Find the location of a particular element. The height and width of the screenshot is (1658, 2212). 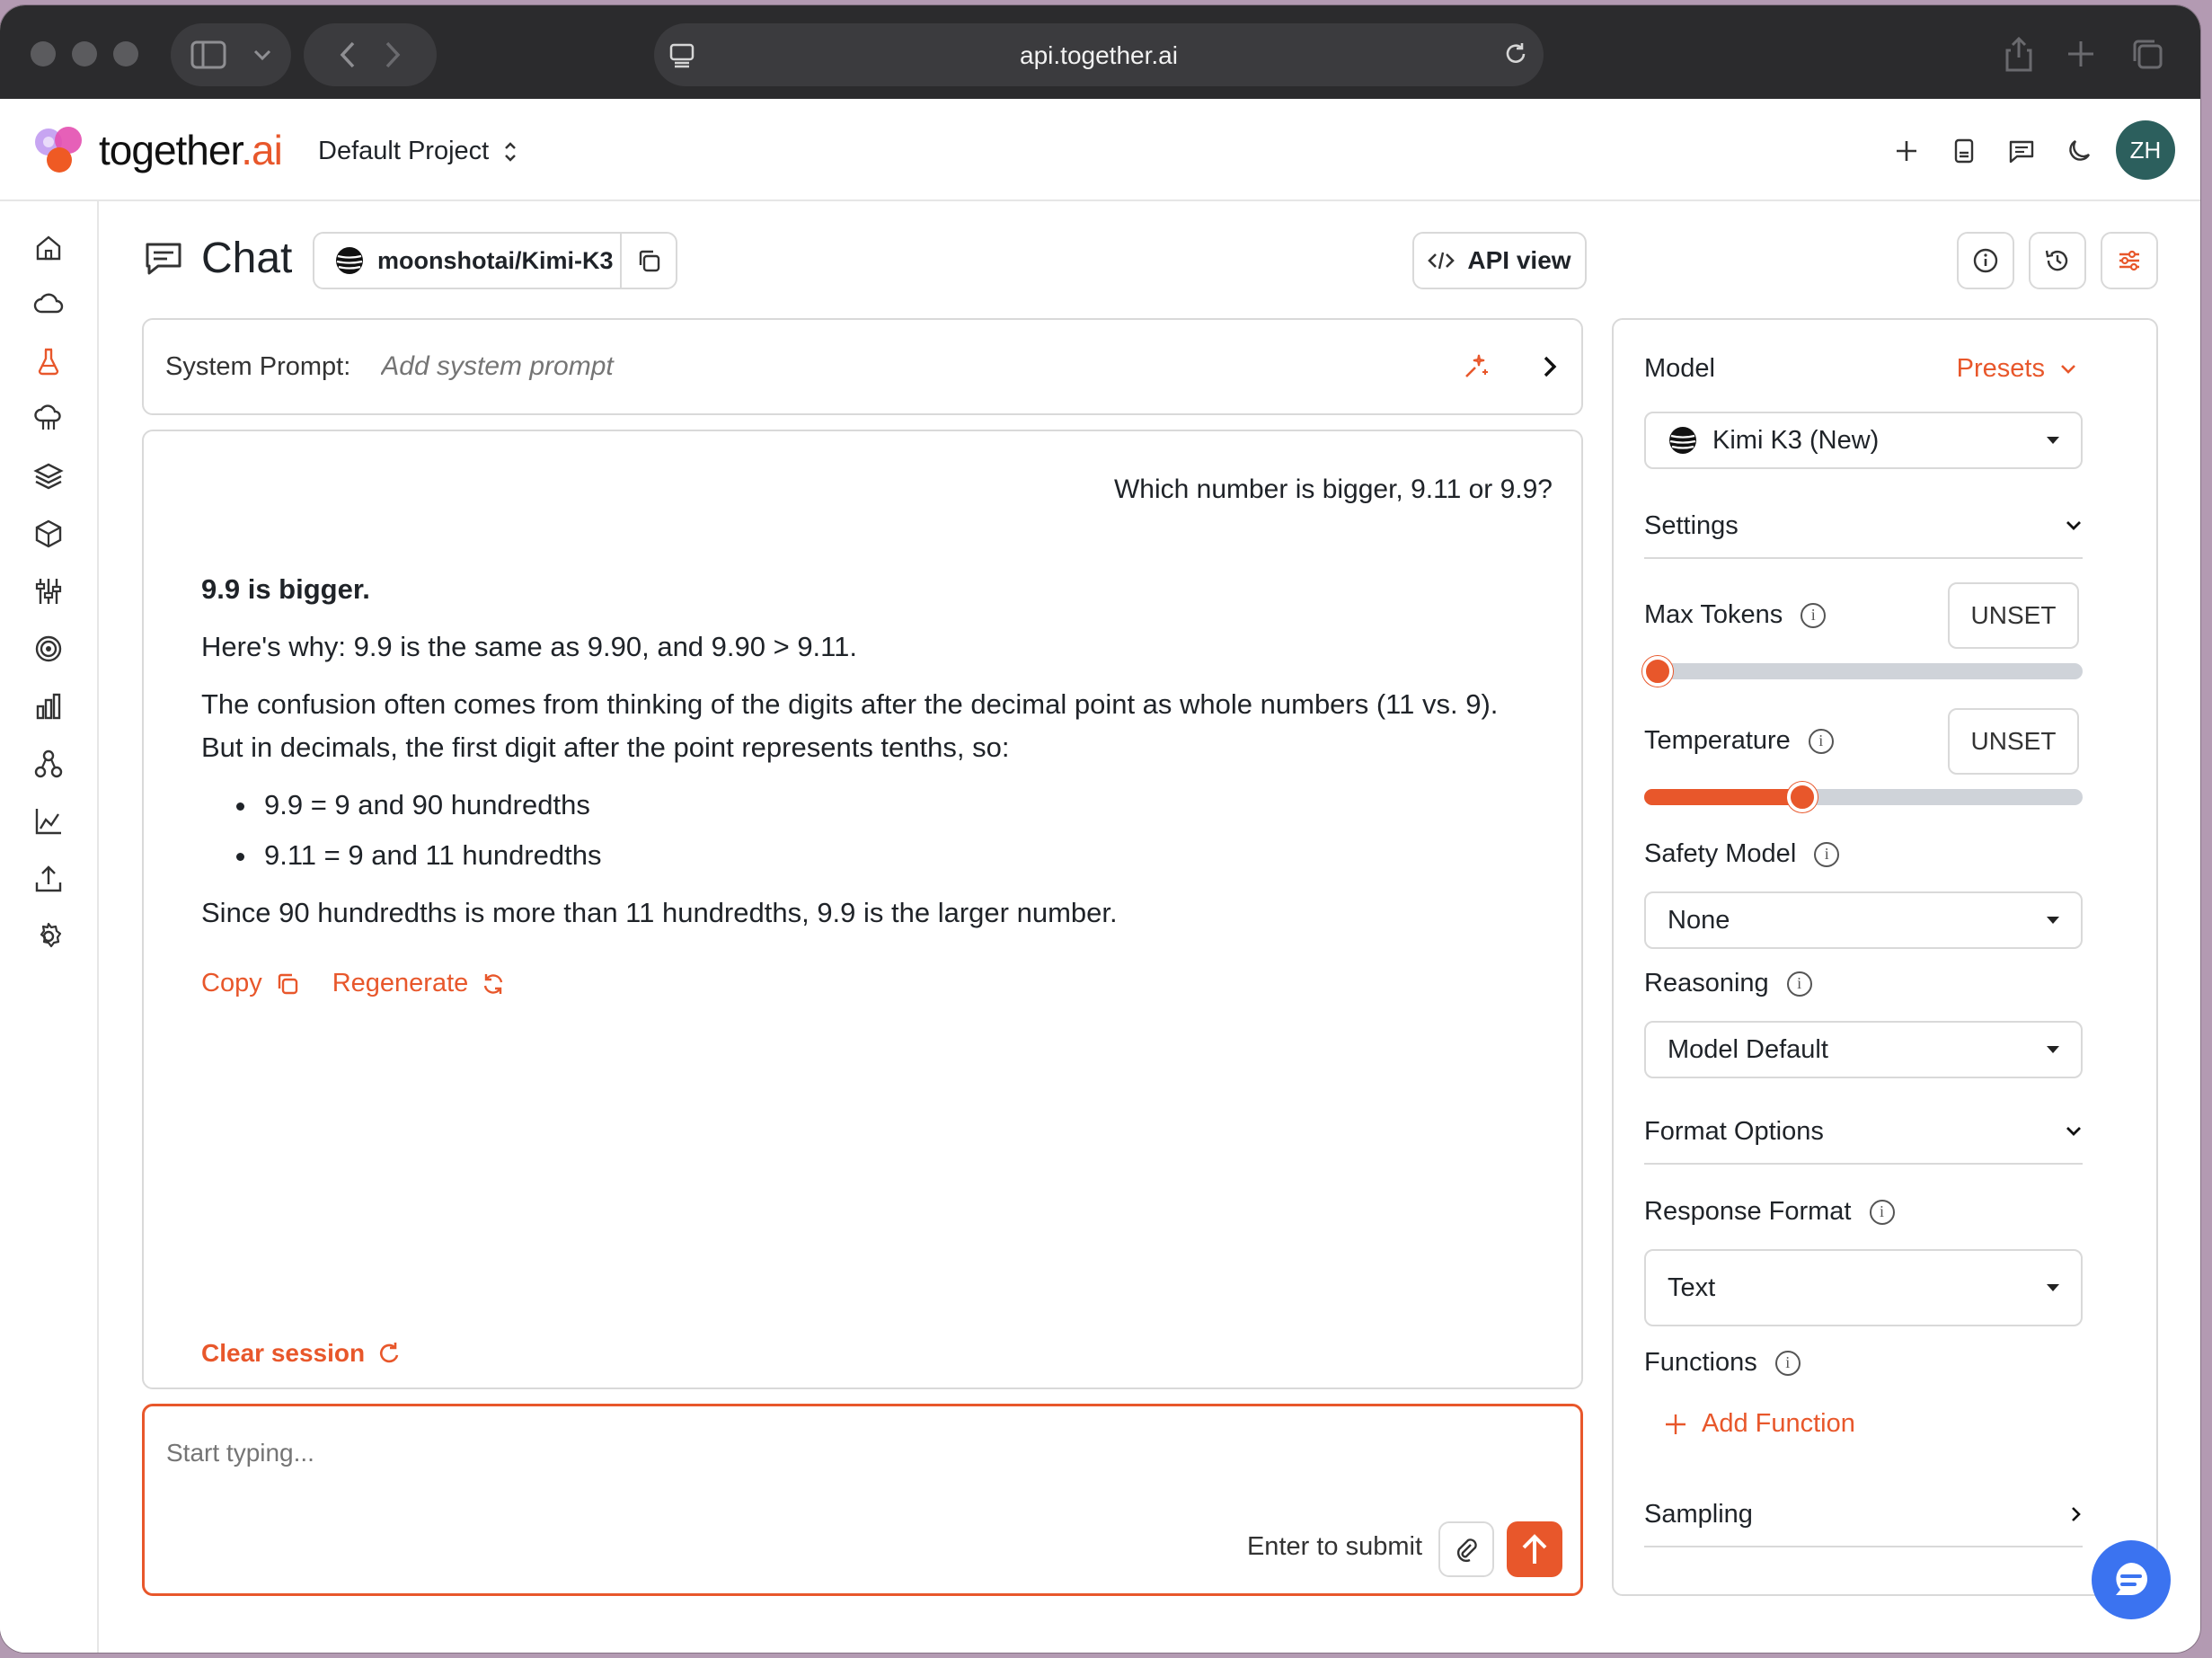

temperature-input: UNSET is located at coordinates (2013, 741).